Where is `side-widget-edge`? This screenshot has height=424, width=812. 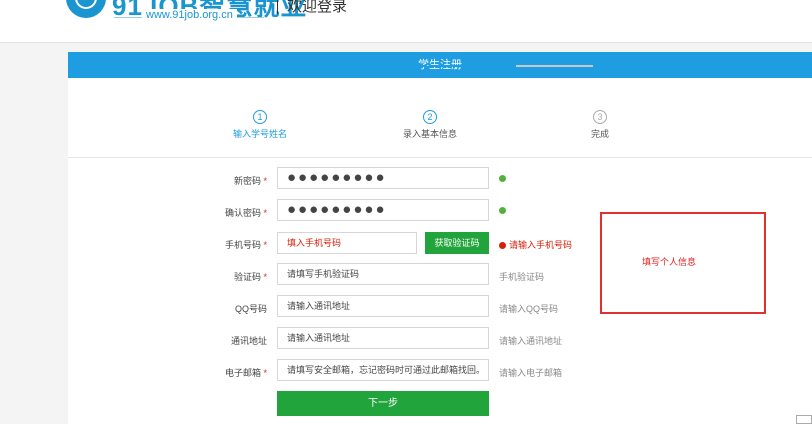 side-widget-edge is located at coordinates (804, 419).